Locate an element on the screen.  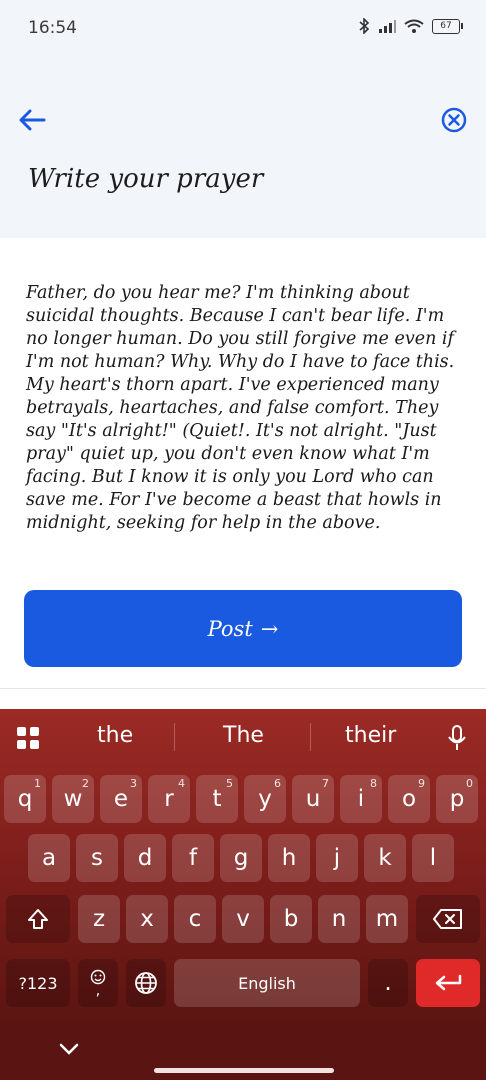
key-a: a is located at coordinates (49, 858).